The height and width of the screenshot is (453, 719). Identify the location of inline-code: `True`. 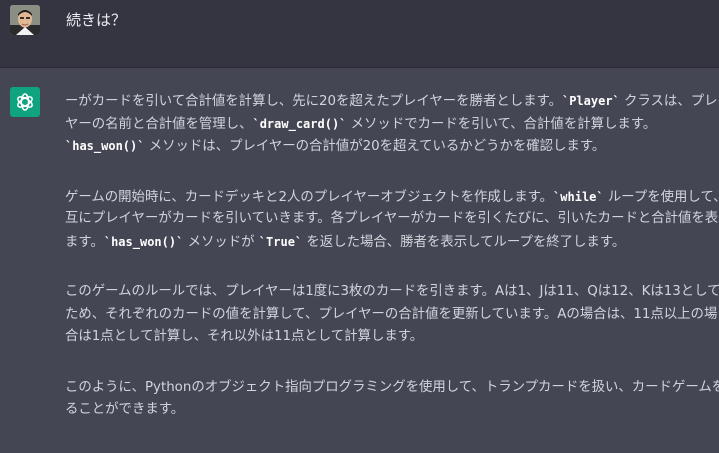
(280, 241).